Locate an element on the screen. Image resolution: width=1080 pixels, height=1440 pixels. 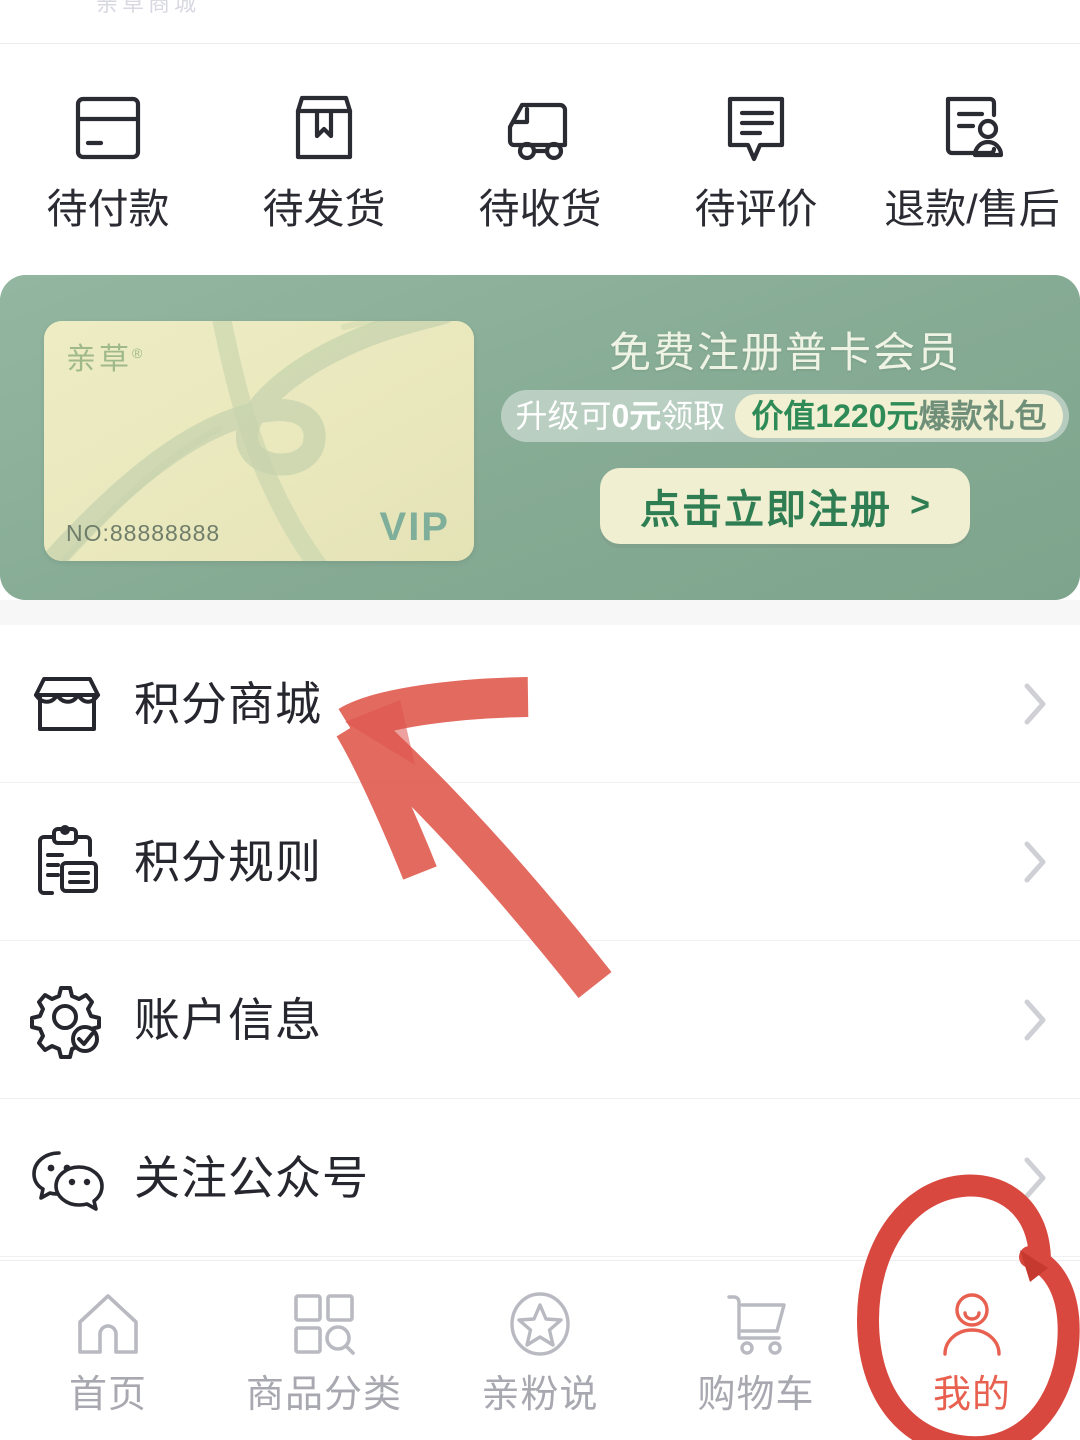
order-status-item-pending-shipment: 待发货 is located at coordinates (324, 160).